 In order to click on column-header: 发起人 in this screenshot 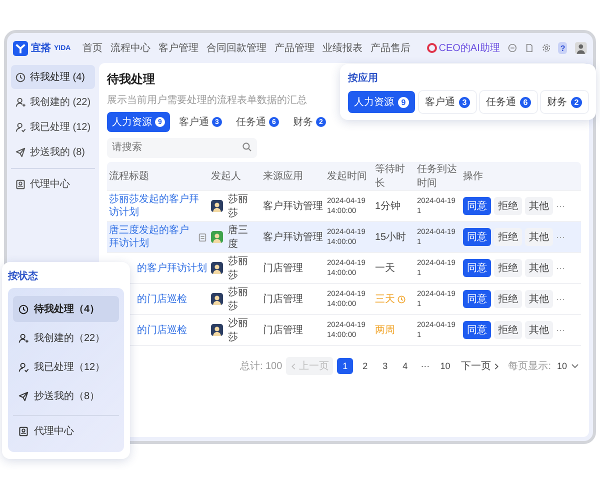, I will do `click(226, 176)`.